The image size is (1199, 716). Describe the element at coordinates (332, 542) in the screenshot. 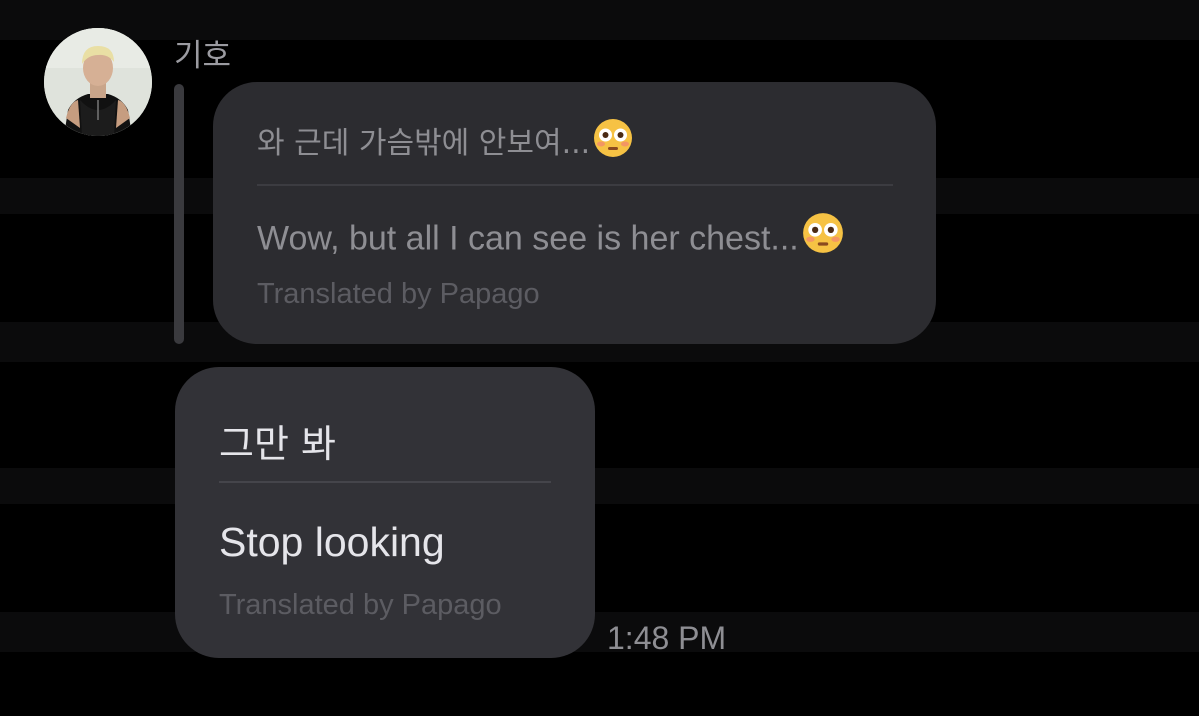

I see `message-translation-text: Stop looking` at that location.